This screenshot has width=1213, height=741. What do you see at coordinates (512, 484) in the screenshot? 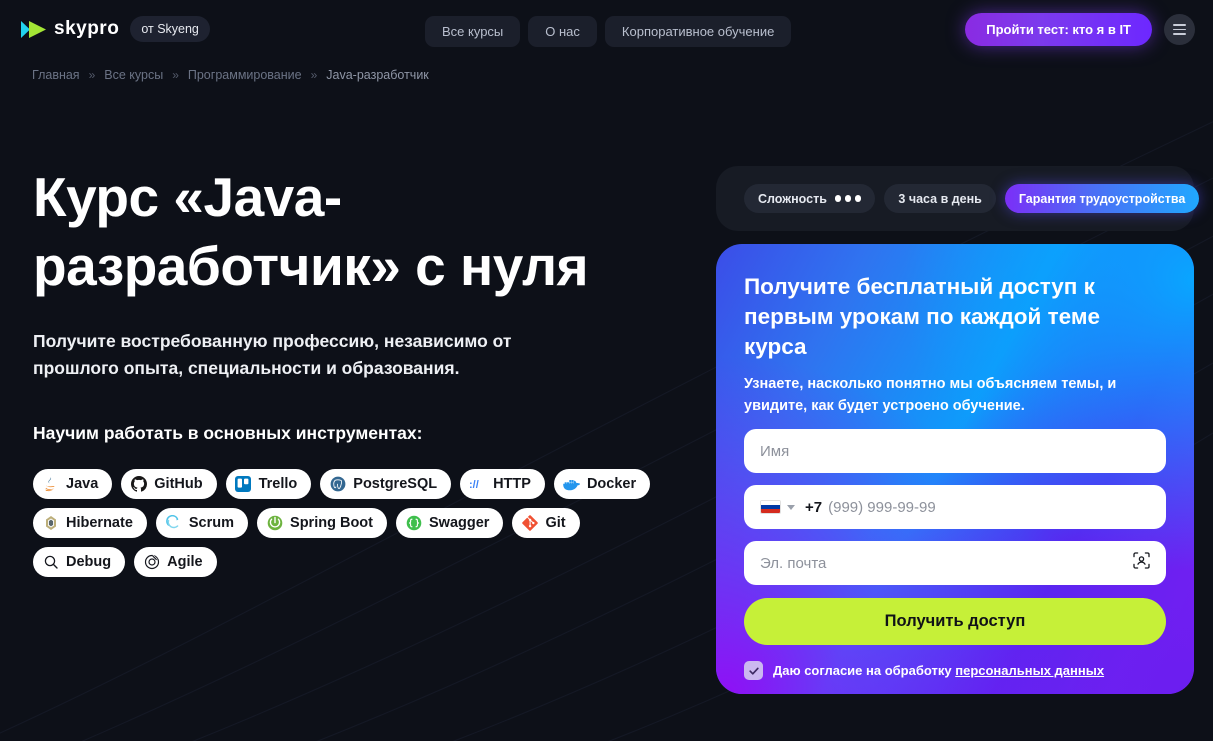
I see `tool-chip-label: HTTP` at bounding box center [512, 484].